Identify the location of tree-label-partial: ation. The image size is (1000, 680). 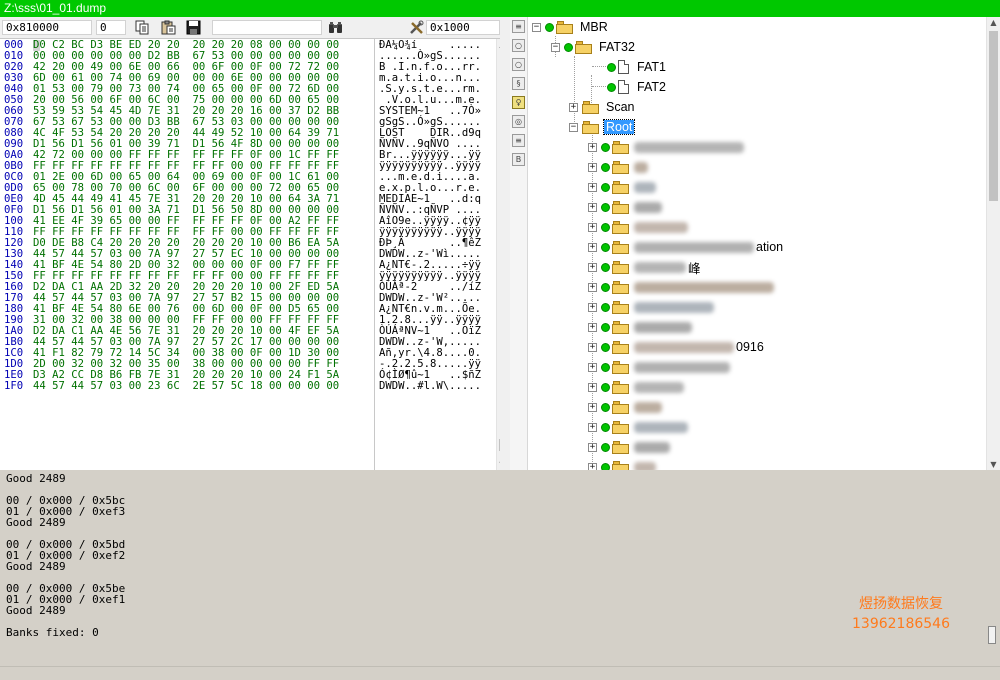
(769, 247).